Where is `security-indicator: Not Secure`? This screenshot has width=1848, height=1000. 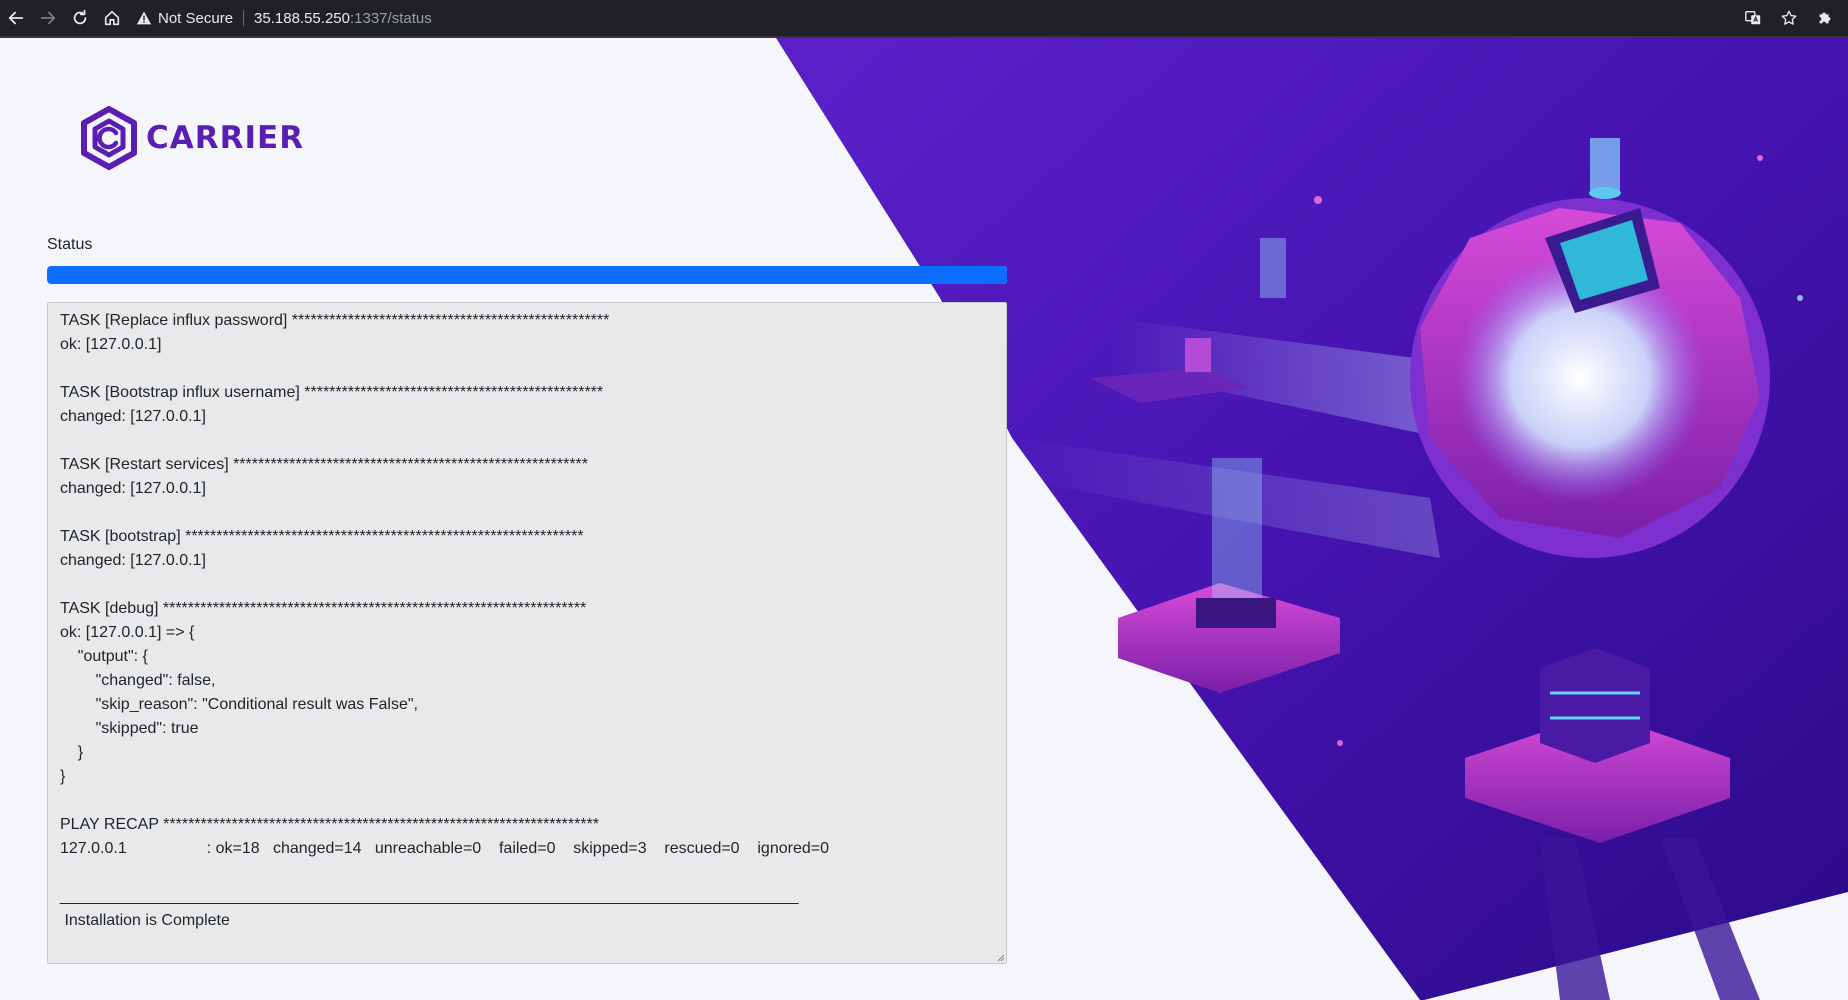
security-indicator: Not Secure is located at coordinates (190, 18).